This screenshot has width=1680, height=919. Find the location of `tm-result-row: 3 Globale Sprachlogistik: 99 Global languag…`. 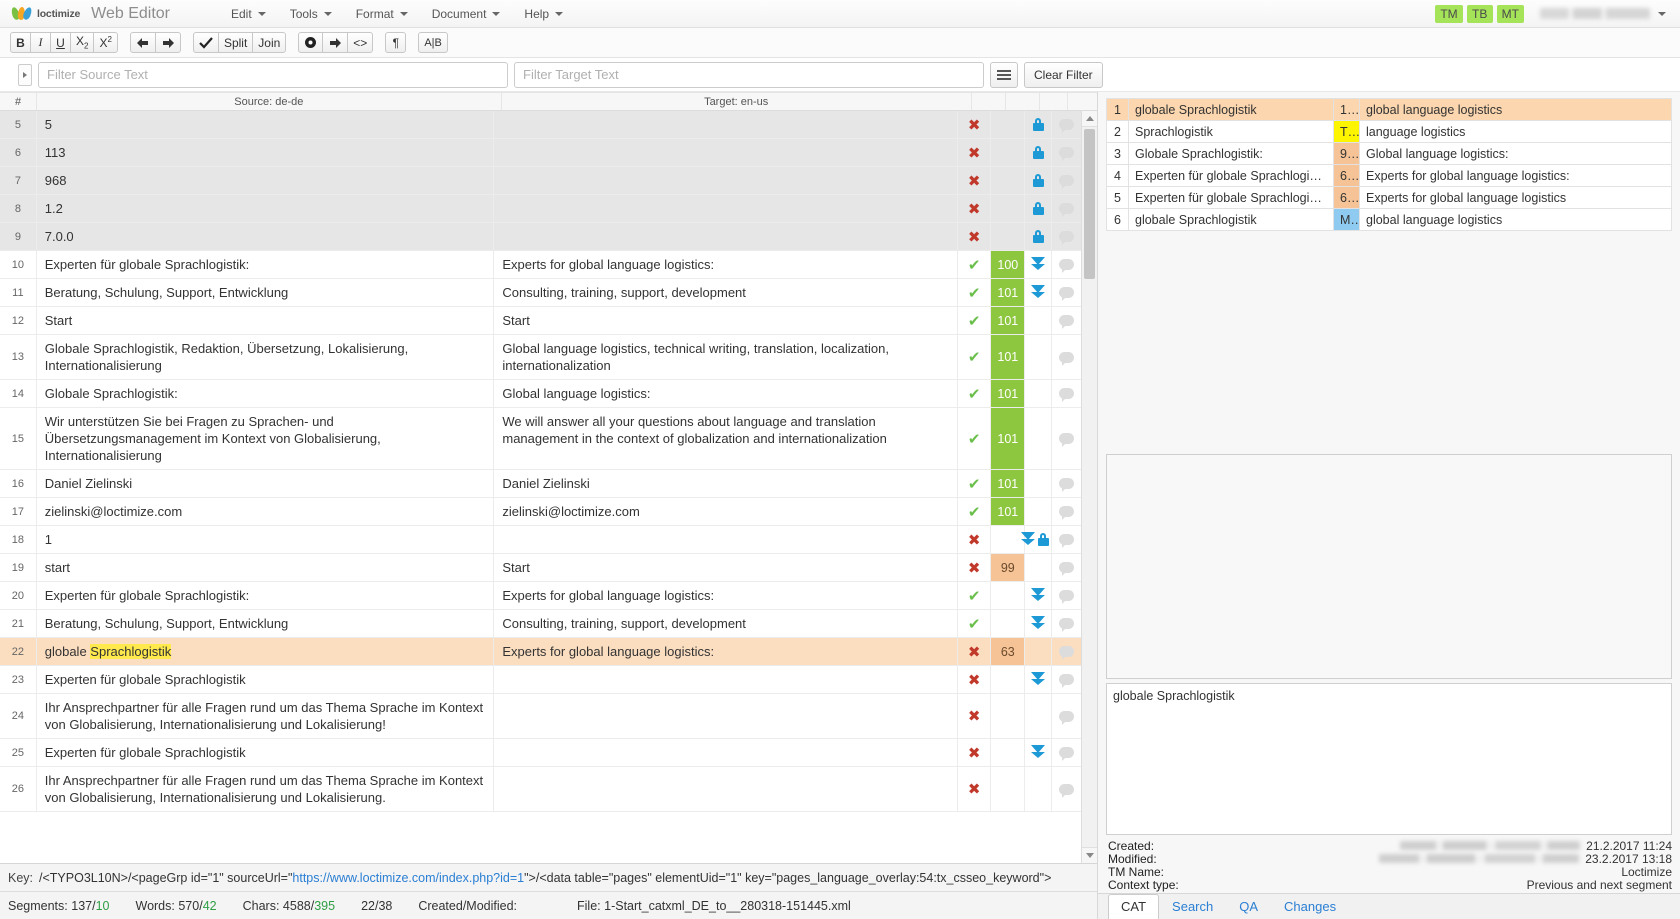

tm-result-row: 3 Globale Sprachlogistik: 99 Global languag… is located at coordinates (1389, 153).